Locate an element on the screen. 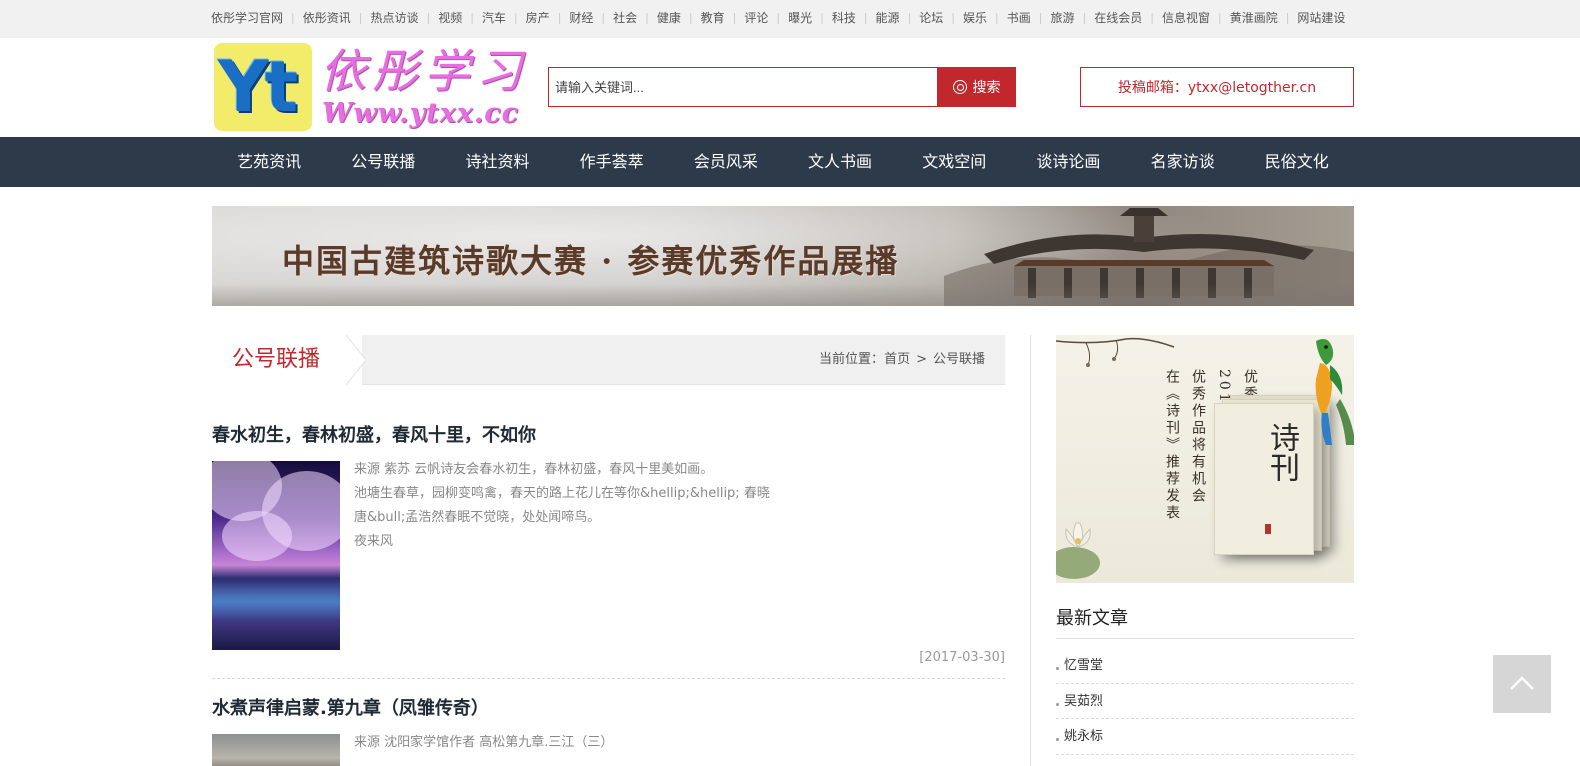  article-summary: 来源 沈阳家学馆作者 高松第九章.三江（三） is located at coordinates (579, 743).